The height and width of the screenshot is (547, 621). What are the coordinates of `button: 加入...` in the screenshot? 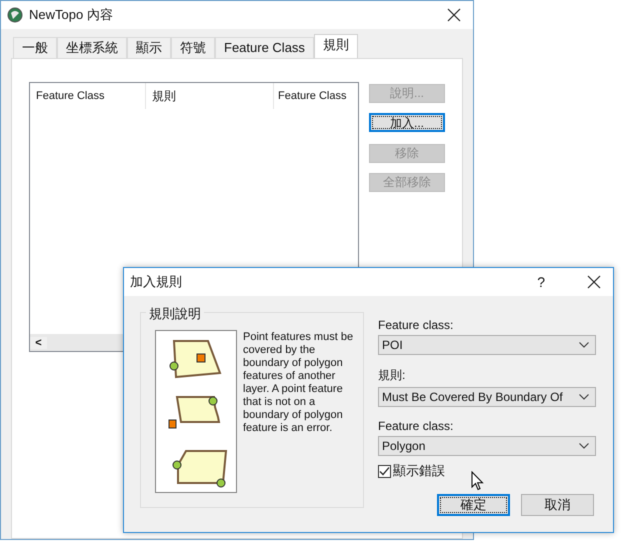 It's located at (407, 122).